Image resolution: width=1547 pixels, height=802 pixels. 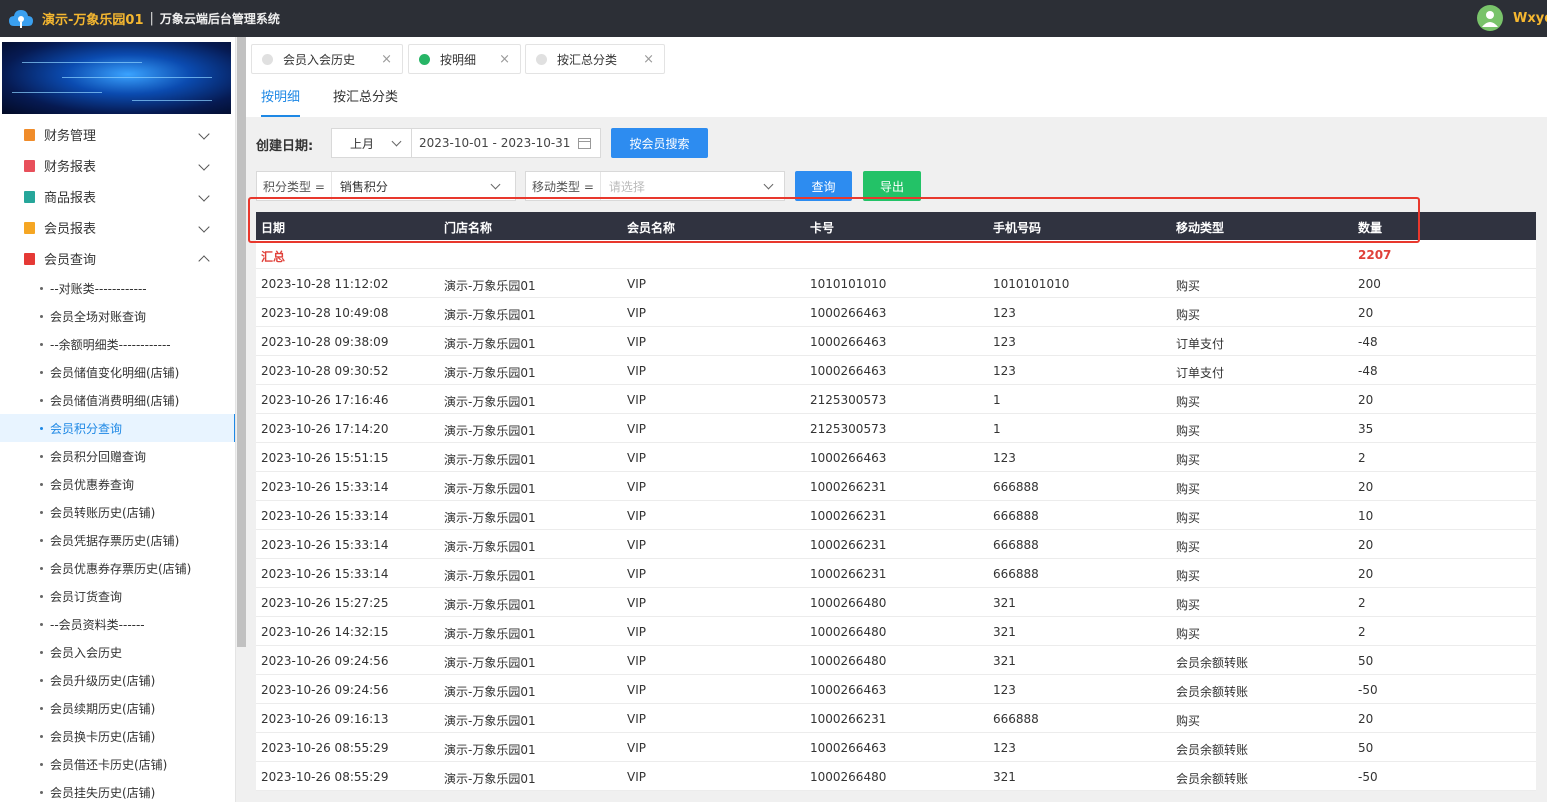 What do you see at coordinates (204, 261) in the screenshot?
I see `chevron-up-icon` at bounding box center [204, 261].